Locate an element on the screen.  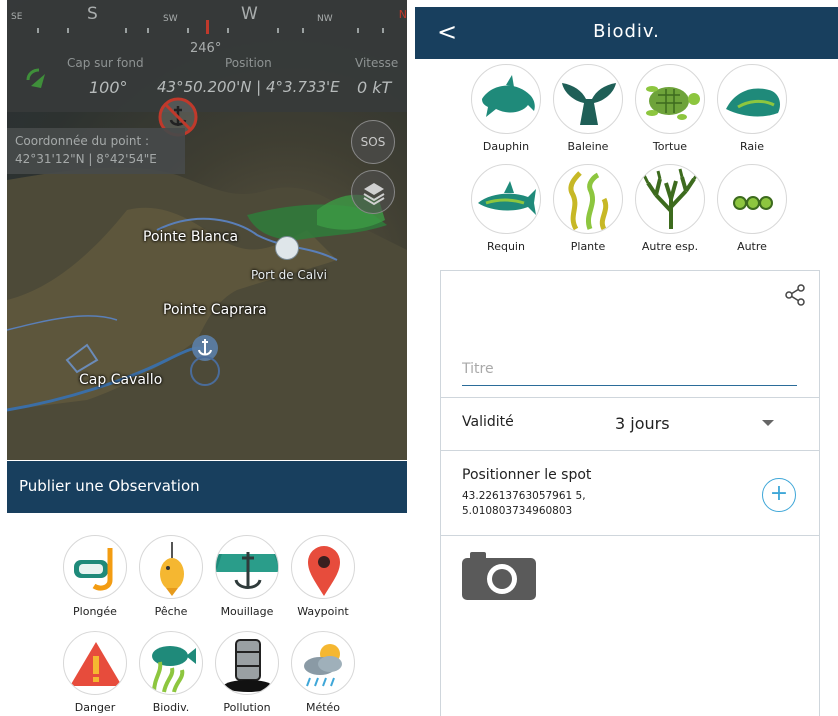
species-tortue: Tortue is located at coordinates (670, 108).